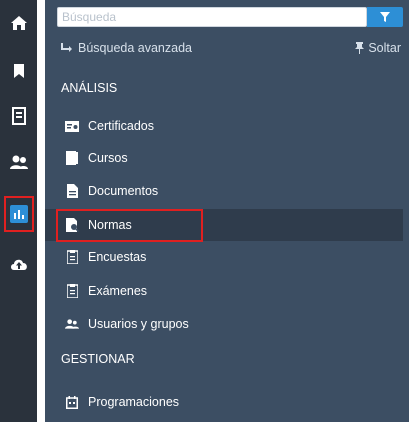 Image resolution: width=409 pixels, height=422 pixels. I want to click on menu-item-surveys: Encuestas, so click(105, 257).